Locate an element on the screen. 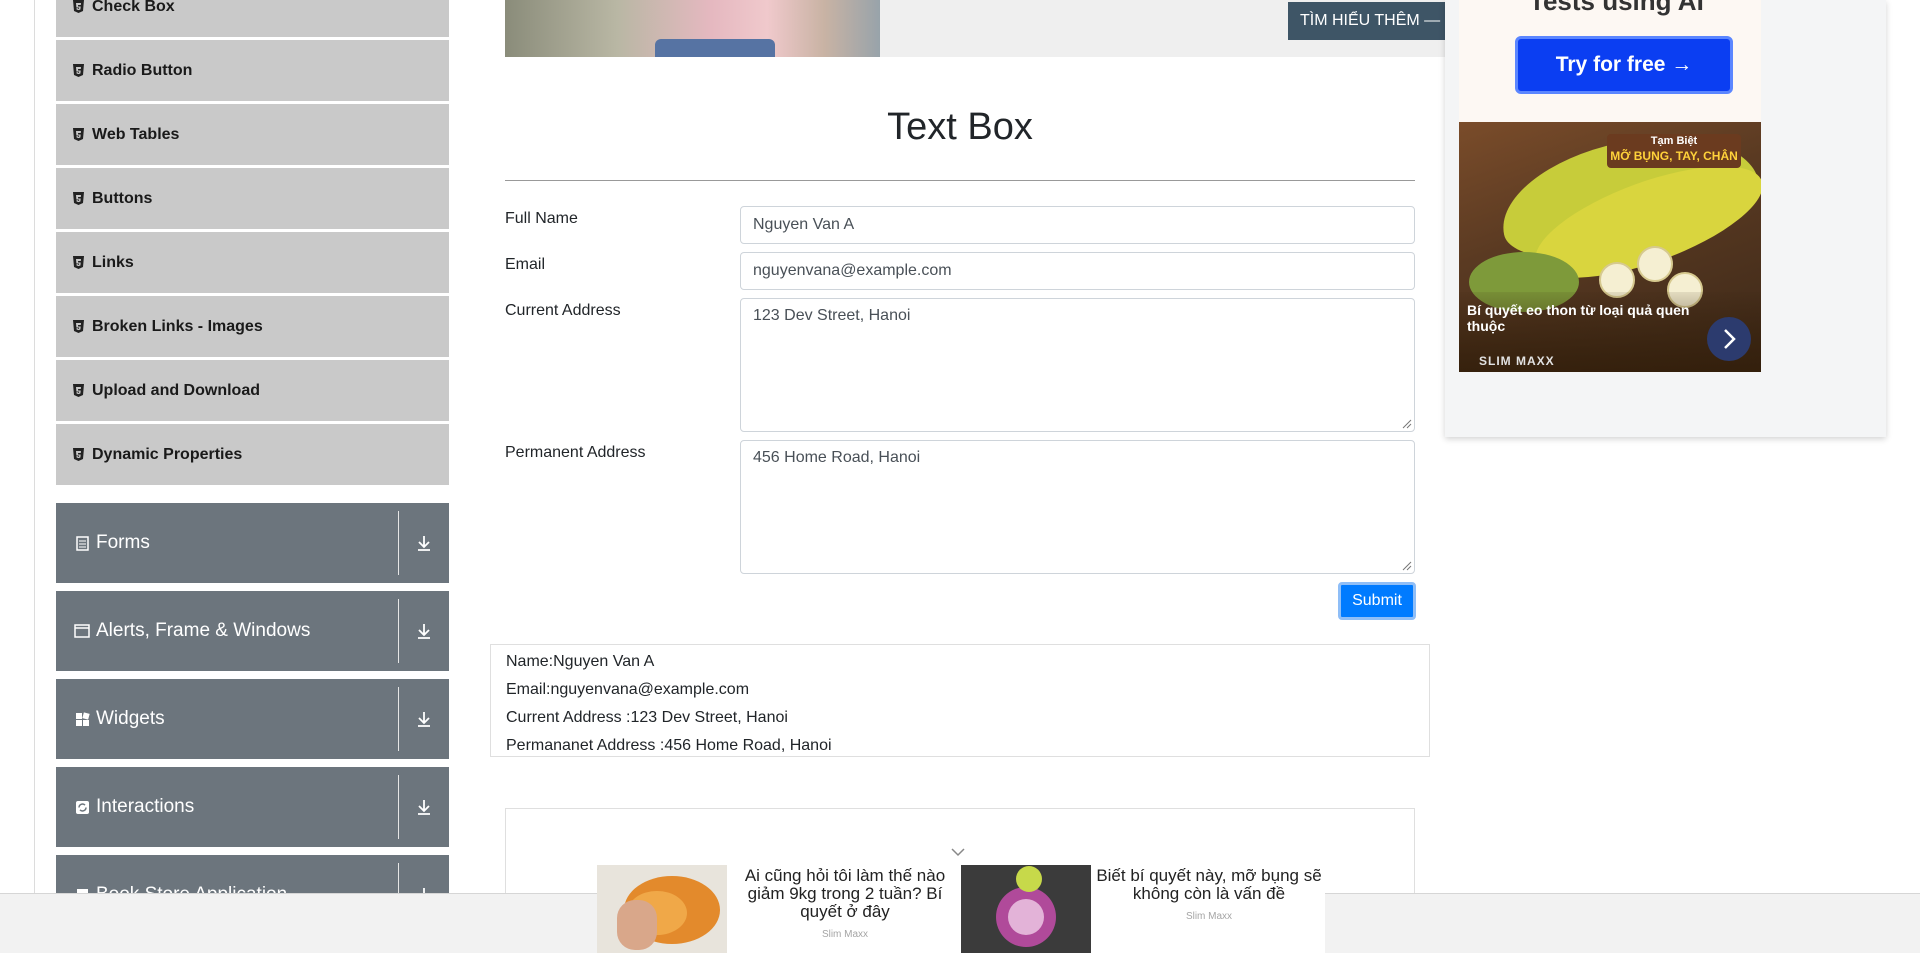 Image resolution: width=1920 pixels, height=953 pixels. sidebar-item-check-box: Check Box is located at coordinates (252, 19).